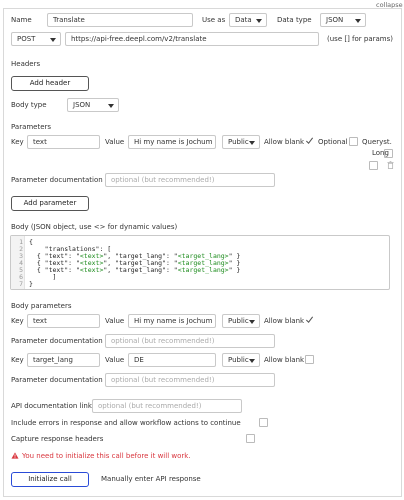  Describe the element at coordinates (151, 479) in the screenshot. I see `manual-response-link: Manually enter API response` at that location.